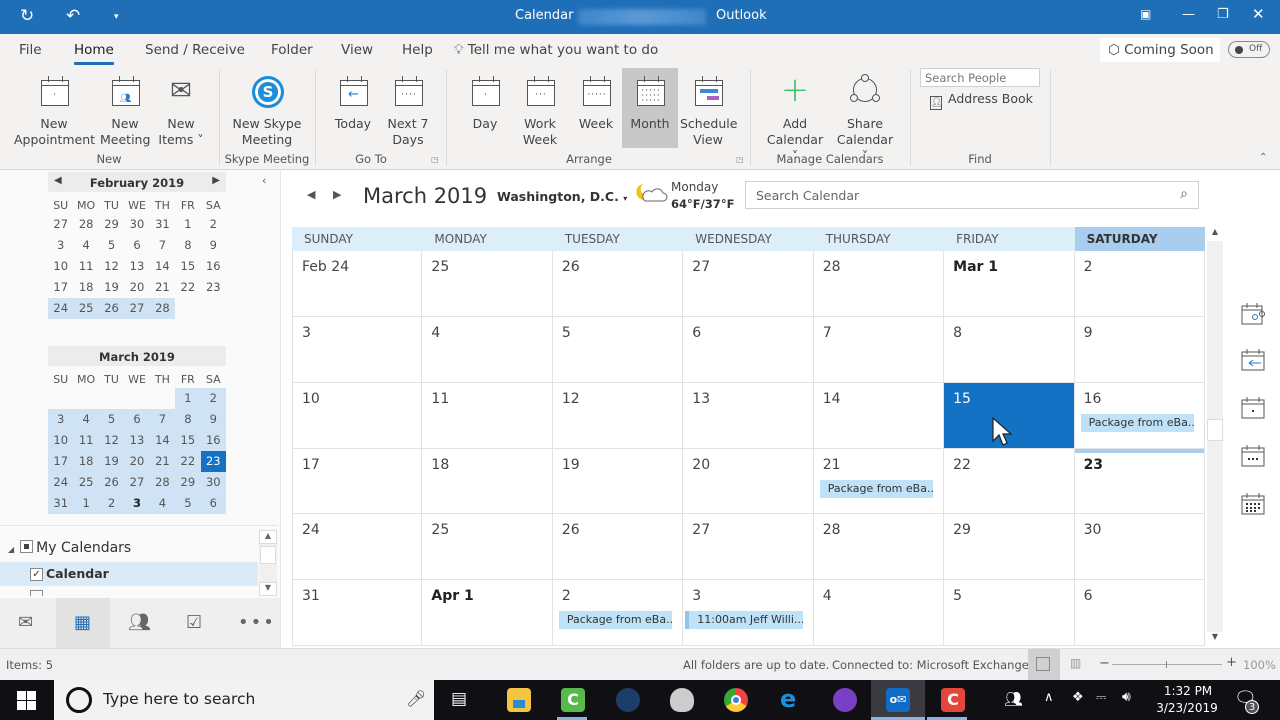 This screenshot has height=720, width=1280. Describe the element at coordinates (748, 481) in the screenshot. I see `day-cell: 20` at that location.